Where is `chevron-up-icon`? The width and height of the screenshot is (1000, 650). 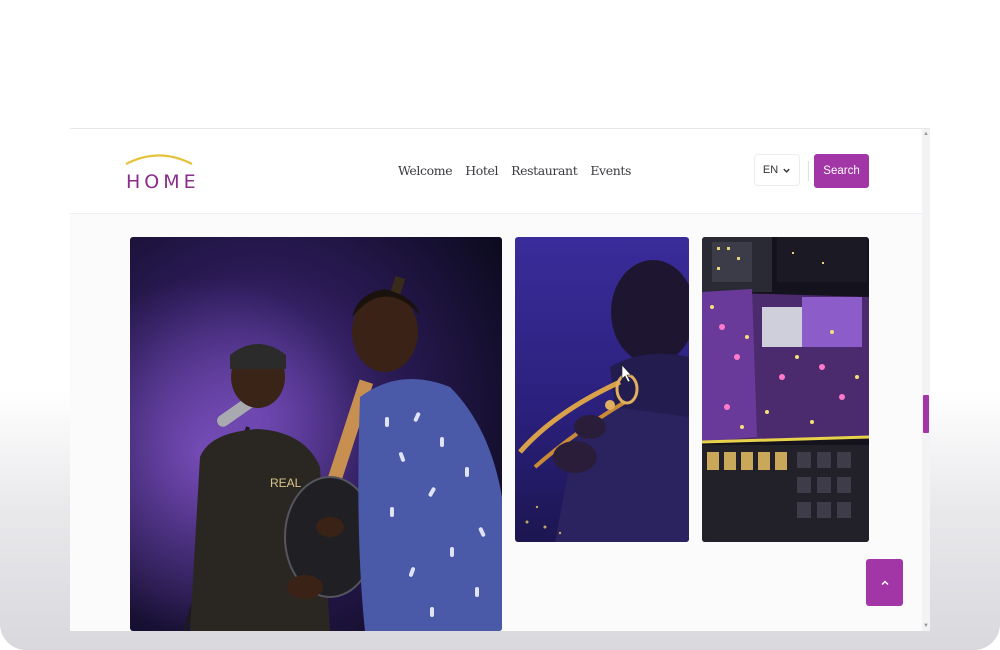
chevron-up-icon is located at coordinates (884, 582).